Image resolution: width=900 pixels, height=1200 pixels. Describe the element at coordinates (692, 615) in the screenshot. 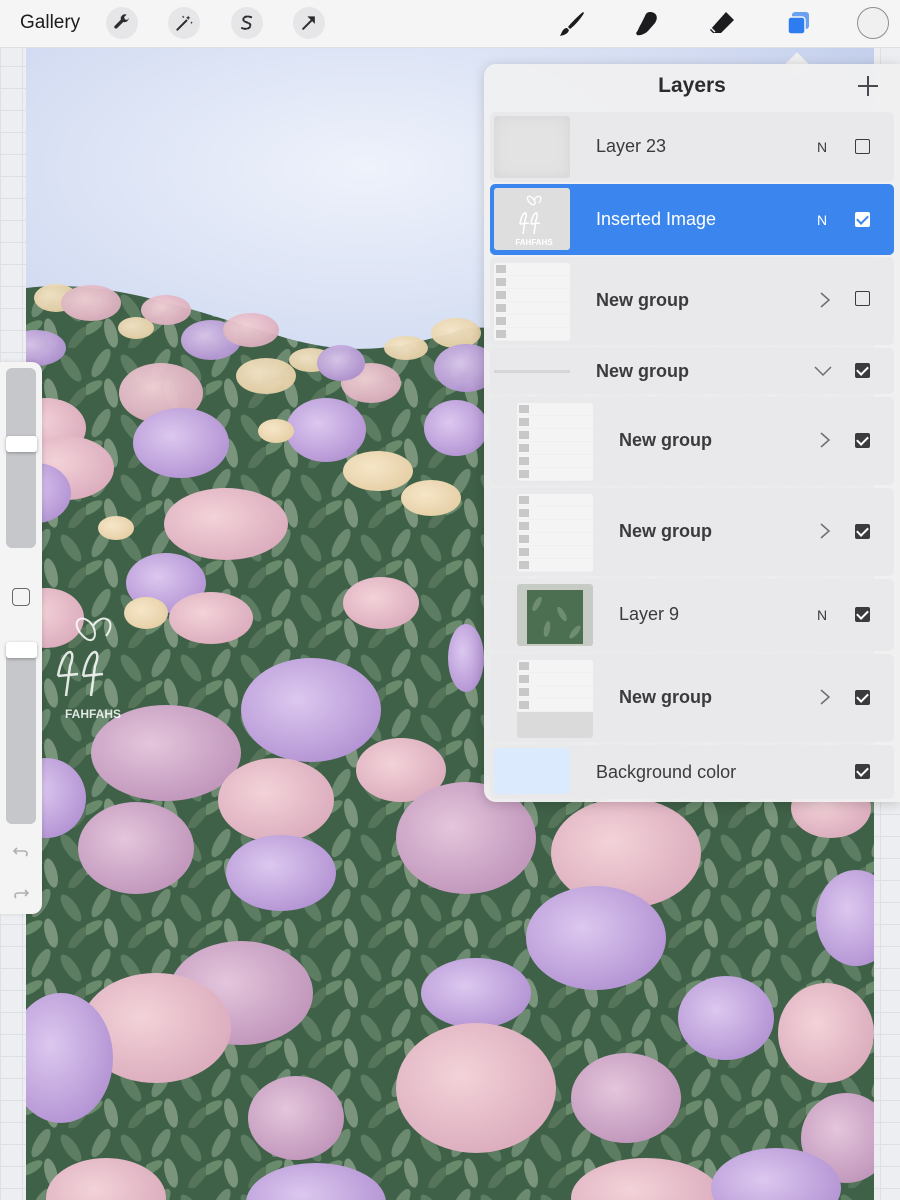

I see `nested-layer-row: Layer 9 N` at that location.